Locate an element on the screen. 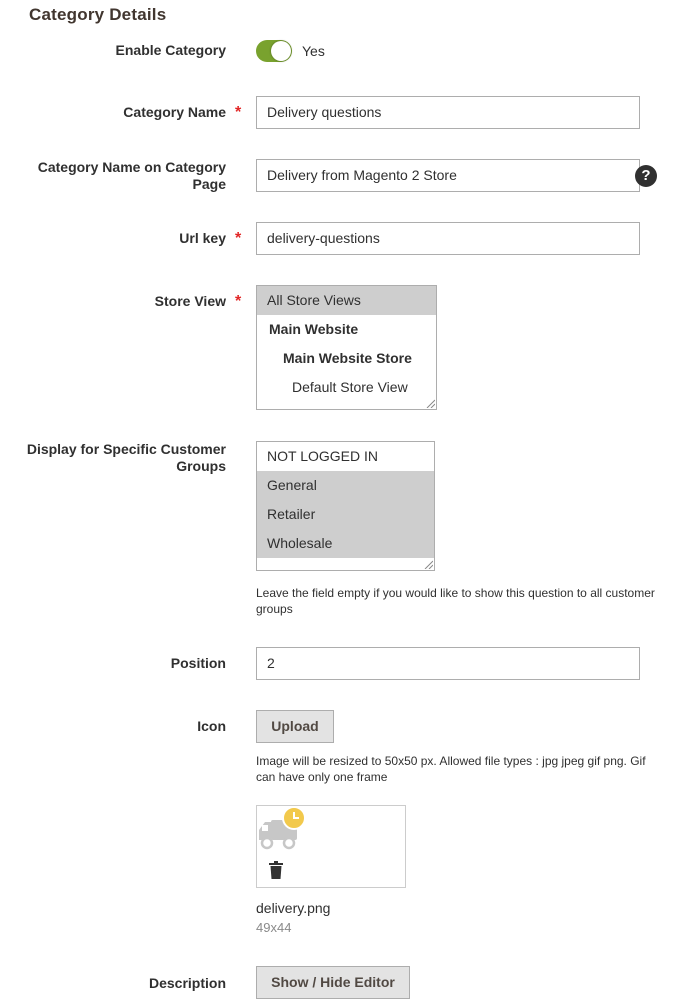  icon-file-name: delivery.png is located at coordinates (293, 908).